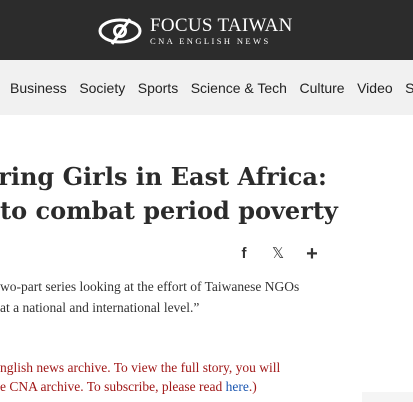 The image size is (413, 402). Describe the element at coordinates (312, 254) in the screenshot. I see `plus-icon: +` at that location.